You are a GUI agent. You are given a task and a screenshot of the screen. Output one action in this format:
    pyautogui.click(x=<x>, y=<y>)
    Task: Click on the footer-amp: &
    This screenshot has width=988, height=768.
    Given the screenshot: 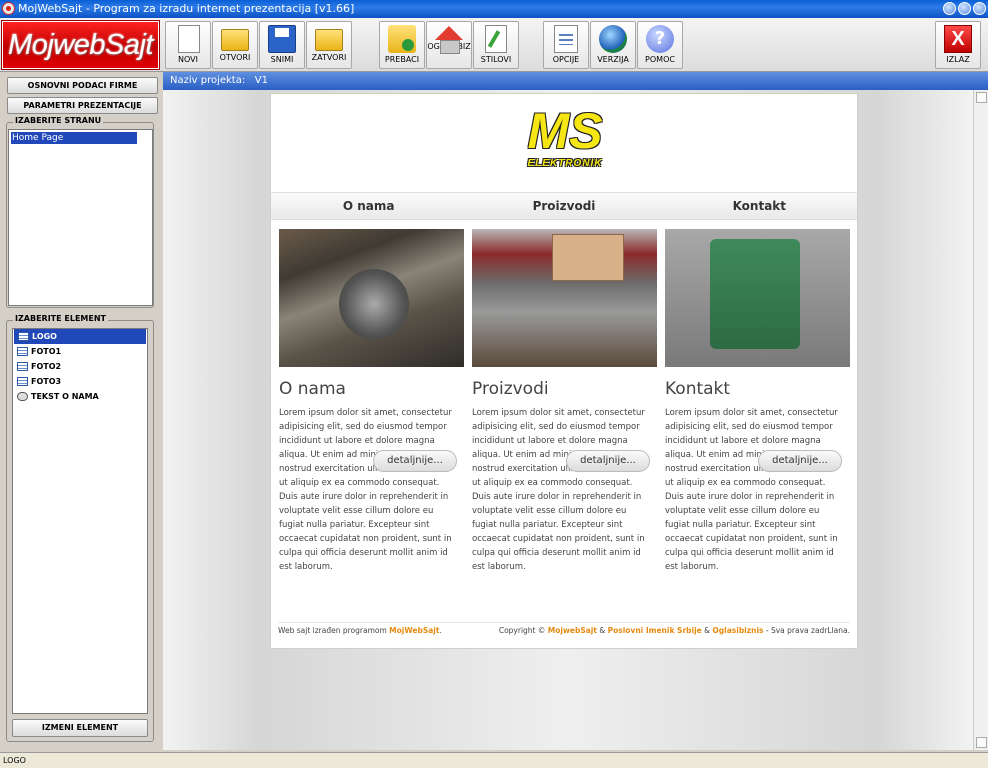 What is the action you would take?
    pyautogui.click(x=707, y=630)
    